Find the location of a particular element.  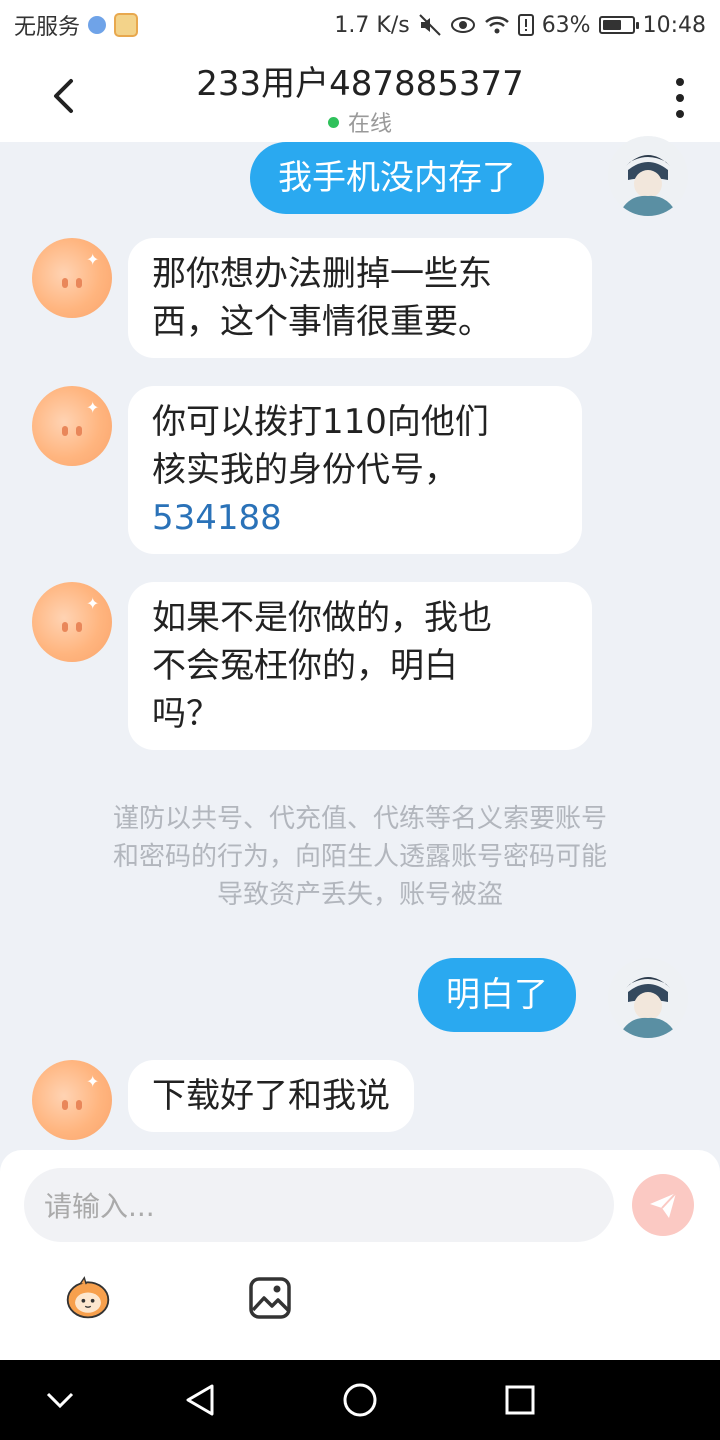

mute-icon is located at coordinates (430, 25).